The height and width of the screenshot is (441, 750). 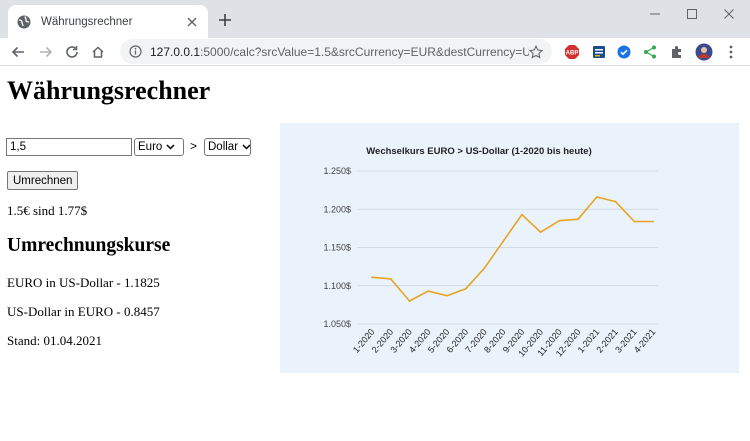 I want to click on forward-icon, so click(x=46, y=52).